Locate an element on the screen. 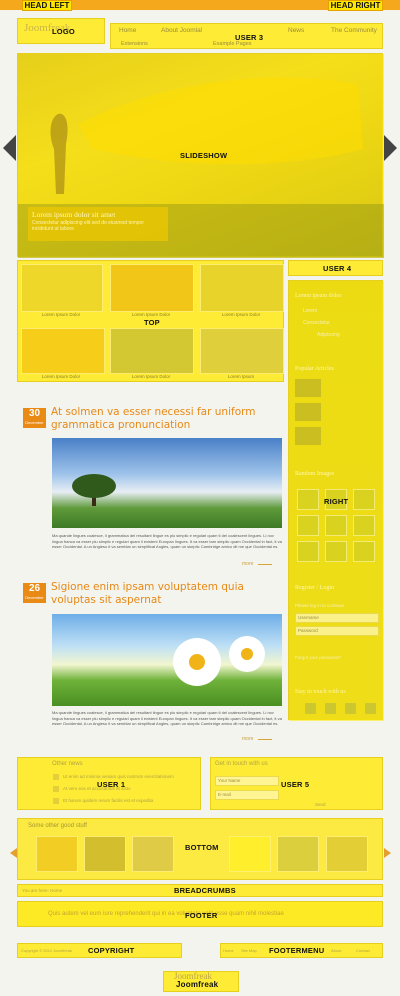 This screenshot has height=996, width=400. article-2-more-link: more is located at coordinates (247, 739).